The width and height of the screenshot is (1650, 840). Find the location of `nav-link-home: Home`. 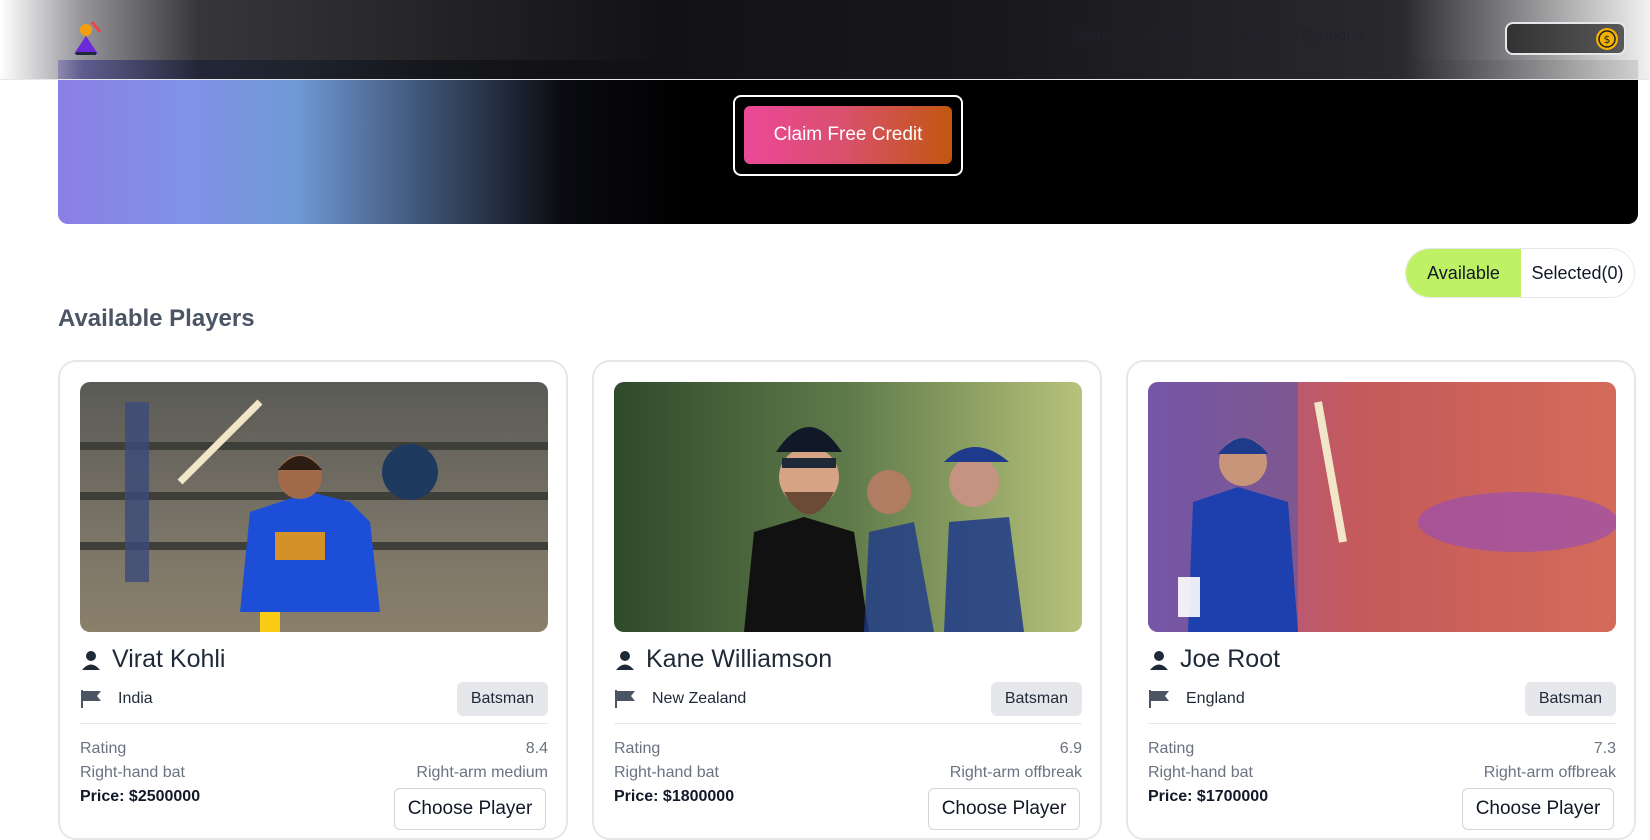

nav-link-home: Home is located at coordinates (1093, 37).